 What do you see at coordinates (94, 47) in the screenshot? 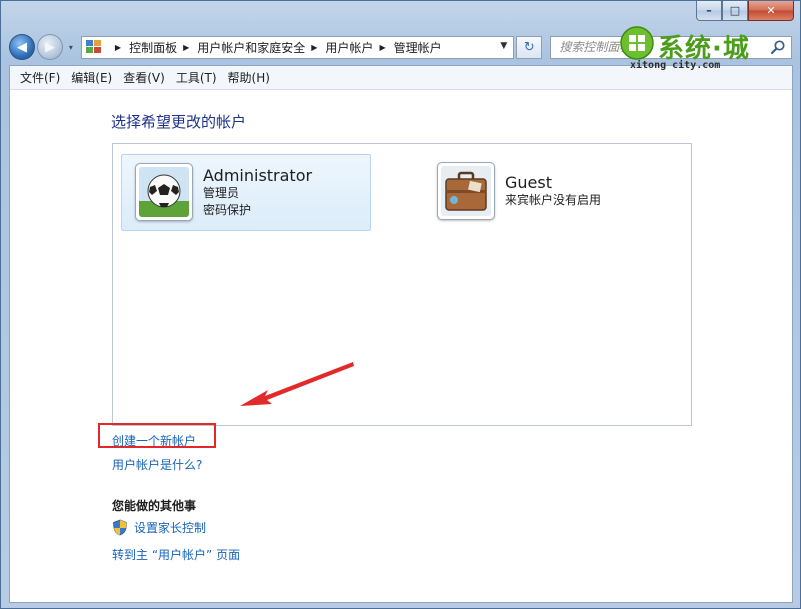
I see `control-panel-icon` at bounding box center [94, 47].